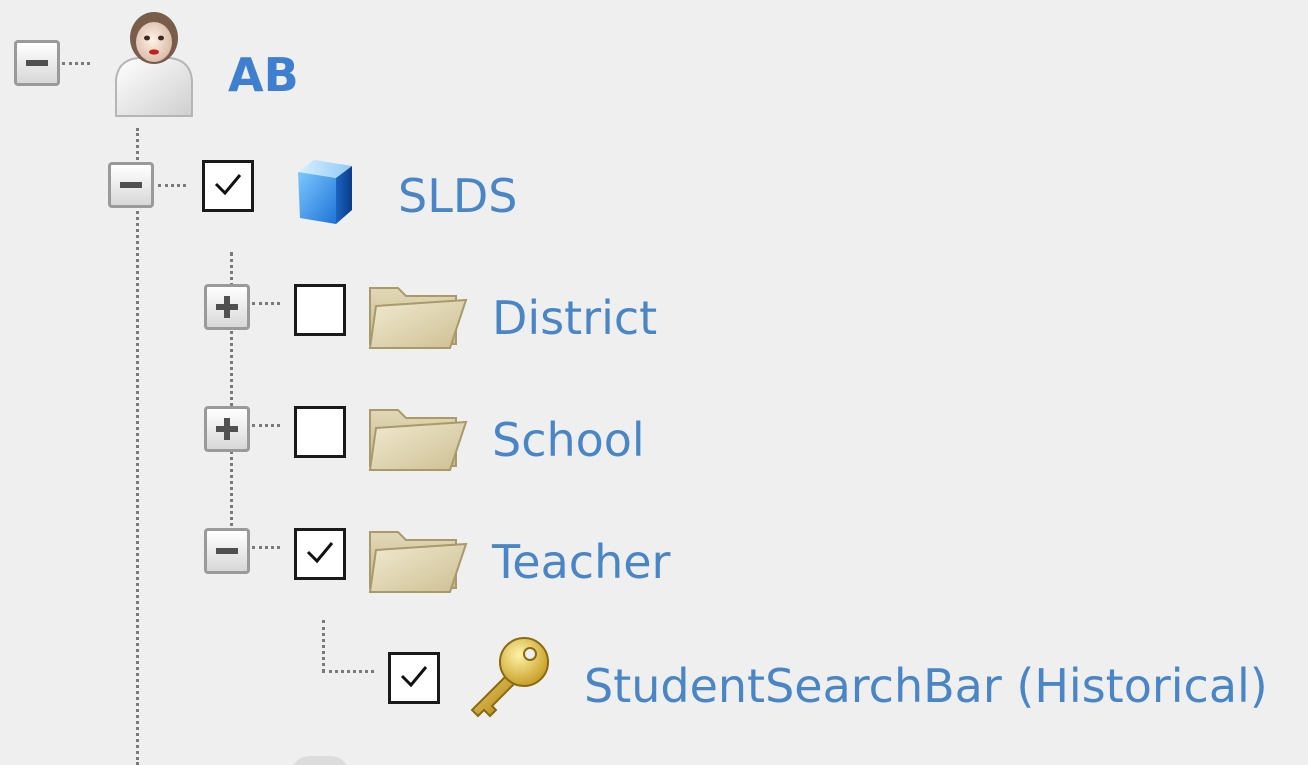 The width and height of the screenshot is (1308, 765). I want to click on tree-node-next-partial, so click(320, 757).